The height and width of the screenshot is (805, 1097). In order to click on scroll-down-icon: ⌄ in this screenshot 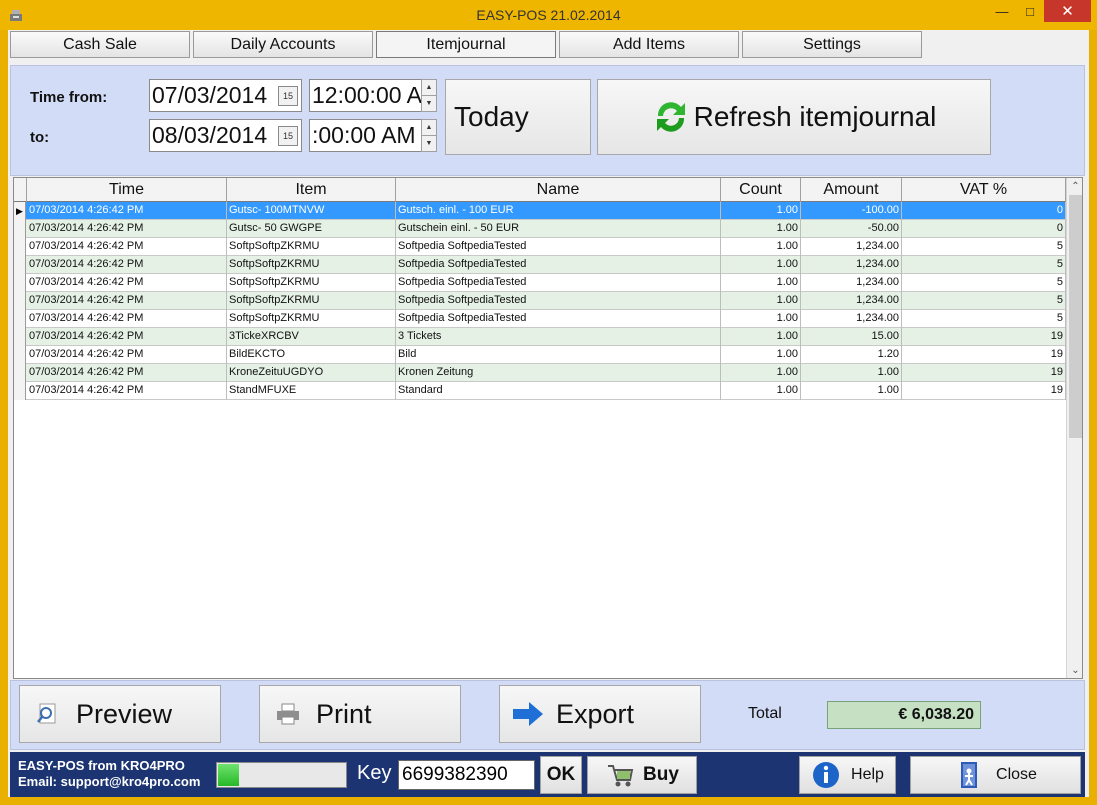, I will do `click(1074, 670)`.